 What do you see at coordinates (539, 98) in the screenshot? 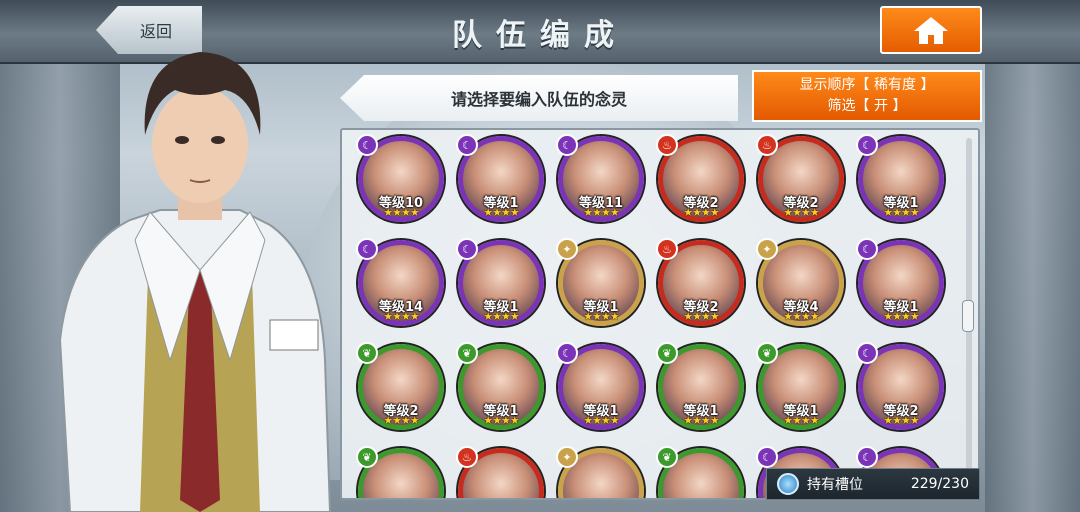
I see `instruction-banner: 请选择要编入队伍的念灵` at bounding box center [539, 98].